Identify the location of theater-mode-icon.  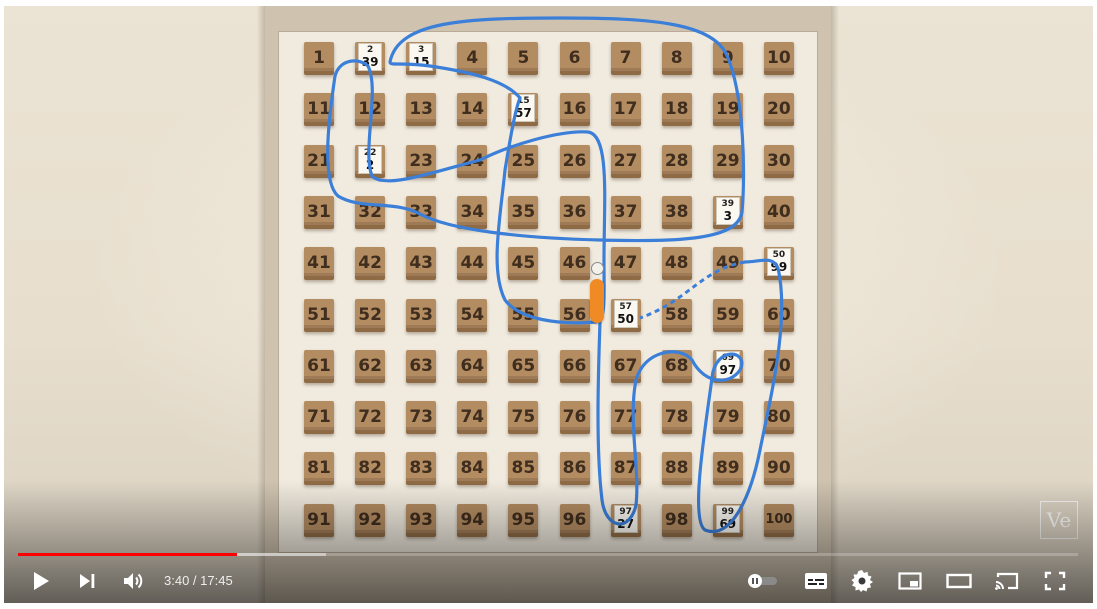
(959, 581).